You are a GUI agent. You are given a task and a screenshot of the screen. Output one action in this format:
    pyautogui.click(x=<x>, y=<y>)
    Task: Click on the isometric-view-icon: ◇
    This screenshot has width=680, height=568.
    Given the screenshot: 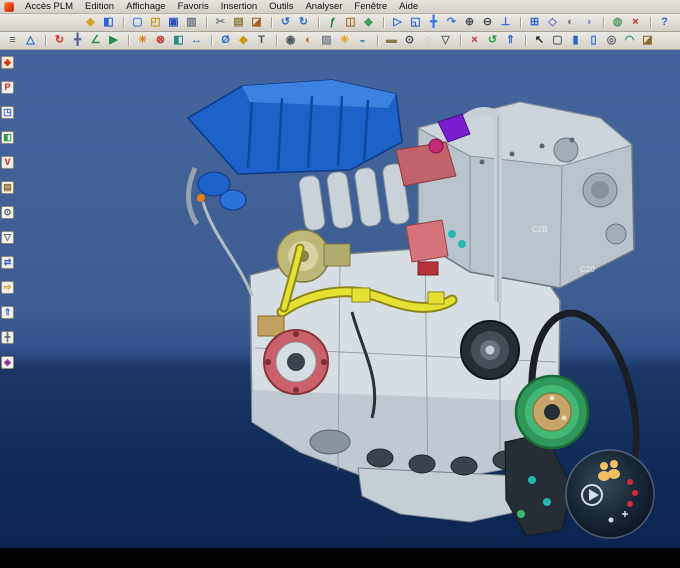 What is the action you would take?
    pyautogui.click(x=552, y=22)
    